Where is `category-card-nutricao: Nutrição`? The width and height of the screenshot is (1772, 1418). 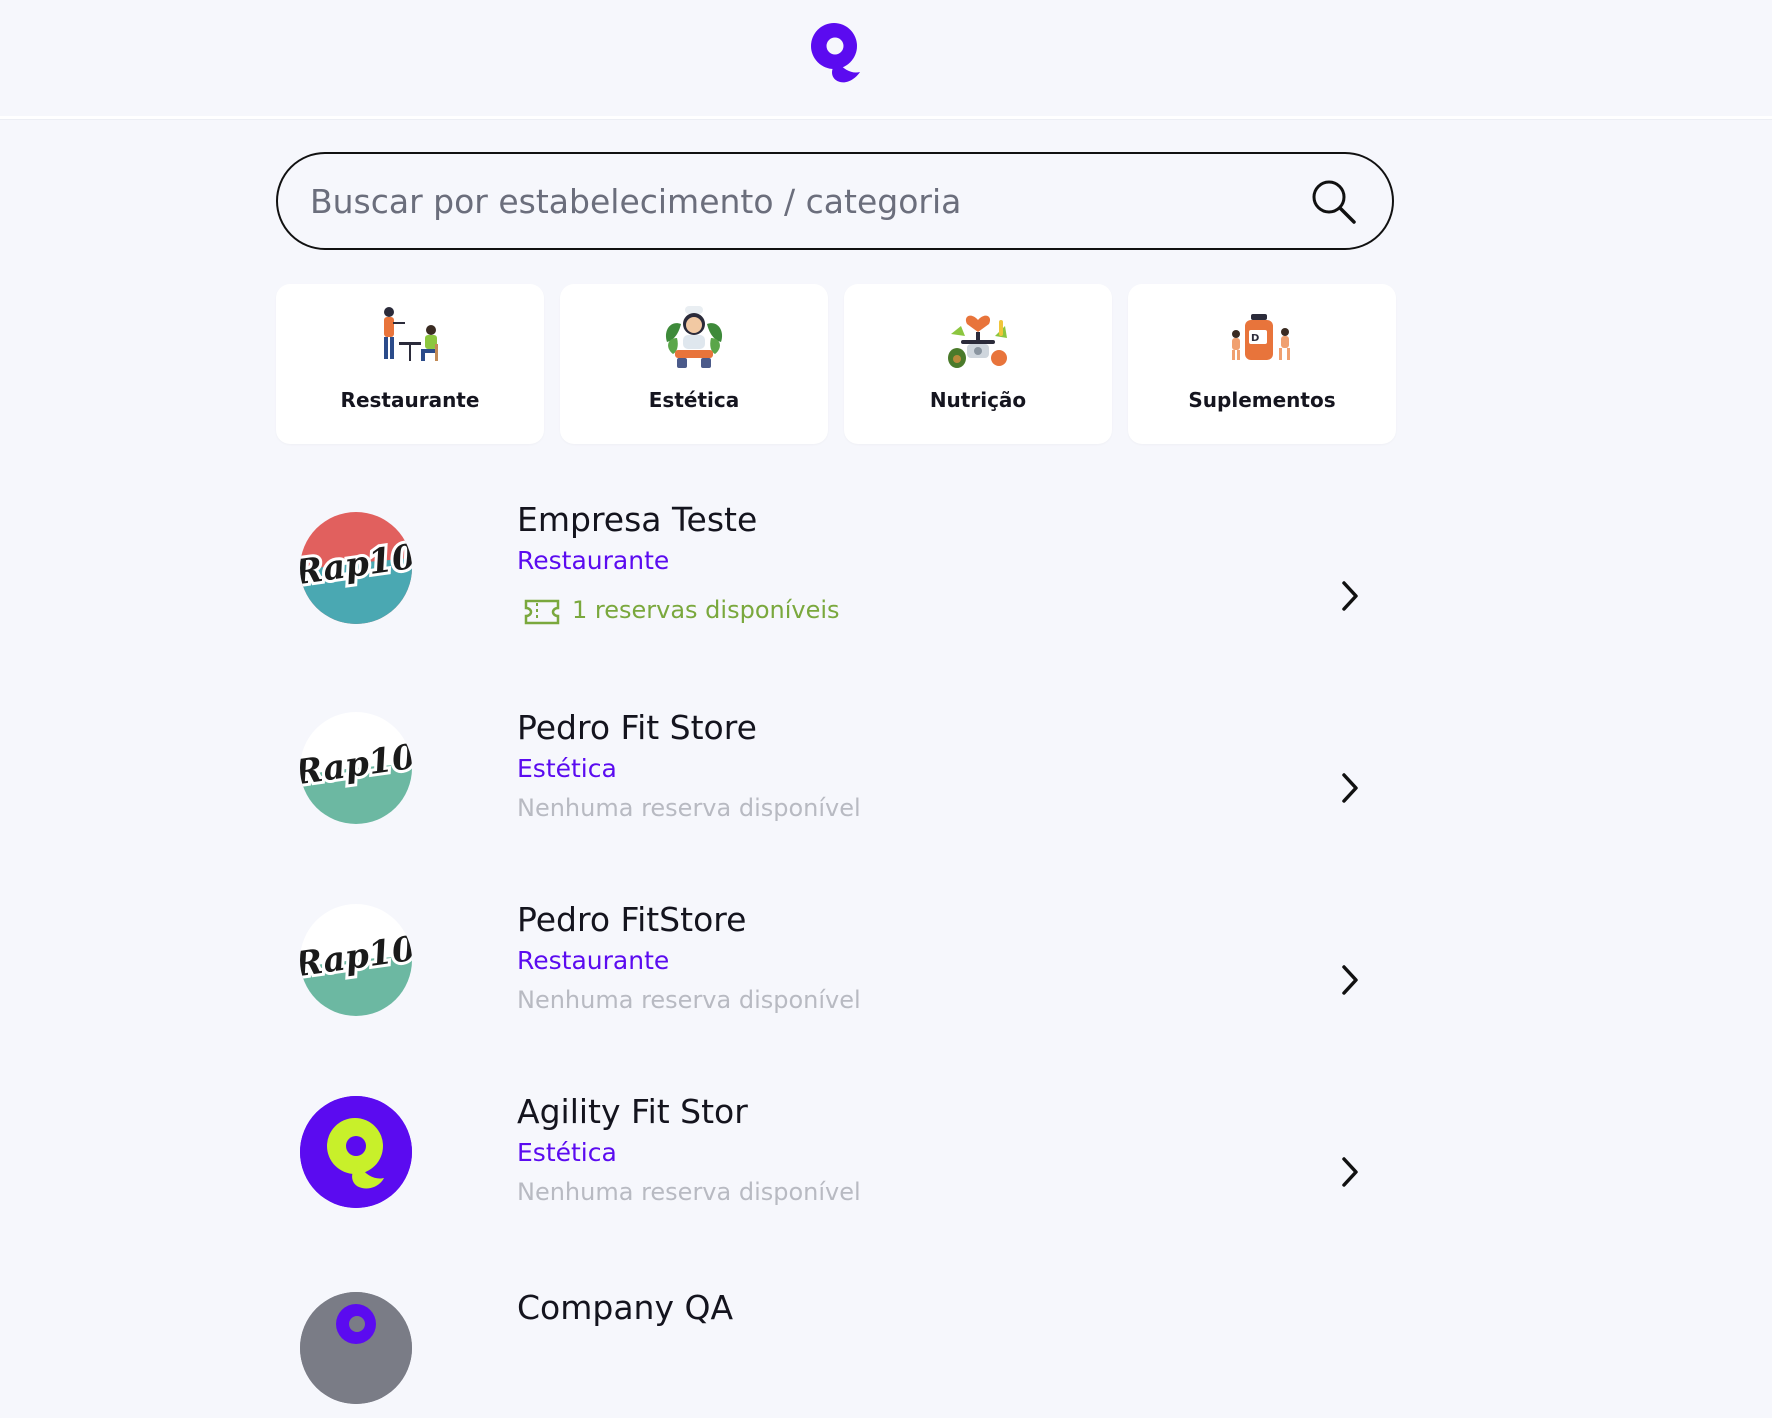 category-card-nutricao: Nutrição is located at coordinates (978, 364).